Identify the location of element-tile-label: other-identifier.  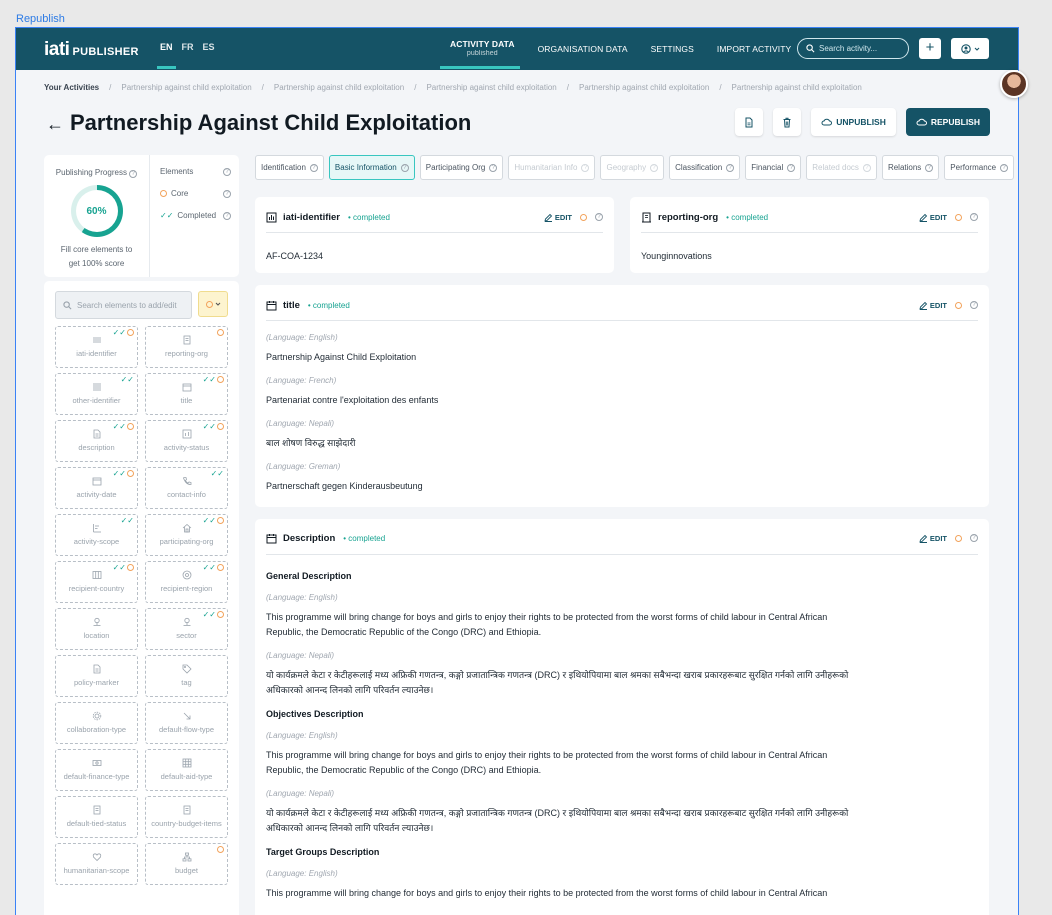
(96, 400).